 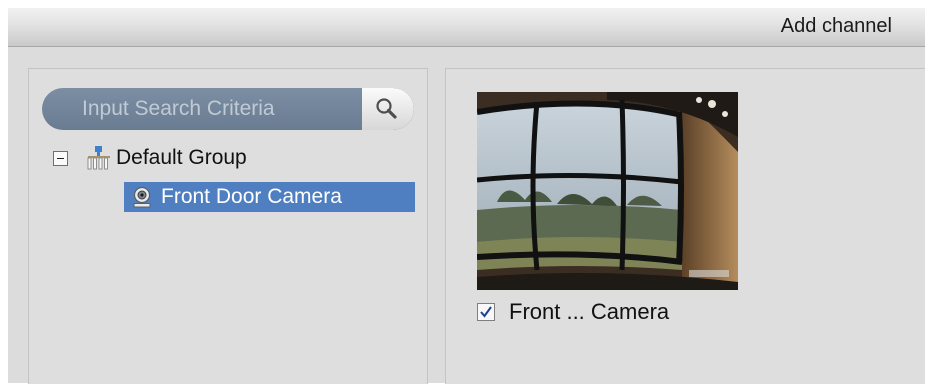 I want to click on thumbnail-caption: Front ... Camera, so click(x=573, y=312).